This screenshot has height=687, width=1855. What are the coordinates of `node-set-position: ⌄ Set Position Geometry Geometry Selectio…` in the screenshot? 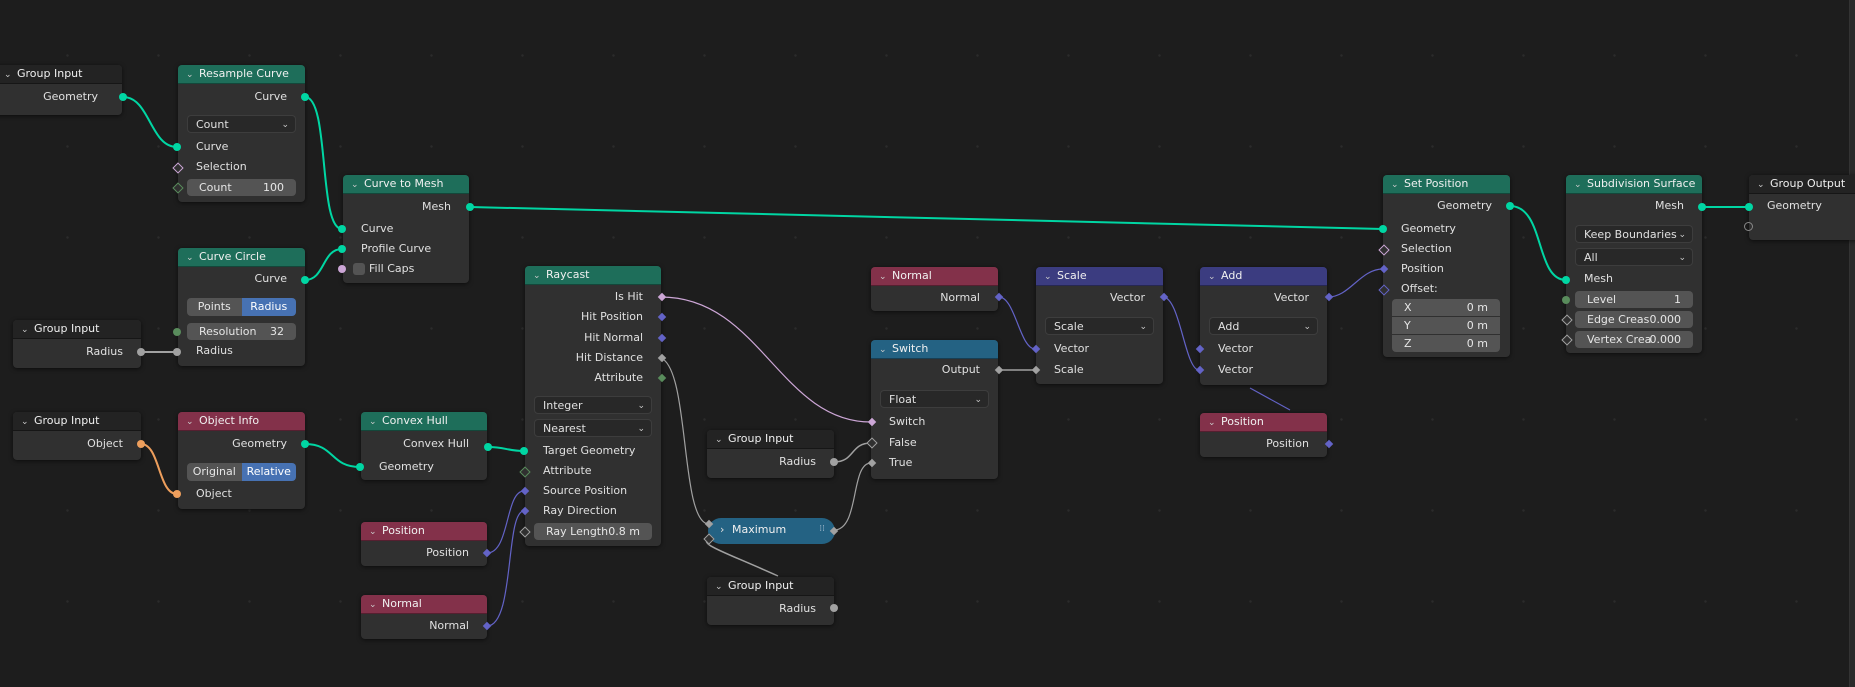 It's located at (1446, 266).